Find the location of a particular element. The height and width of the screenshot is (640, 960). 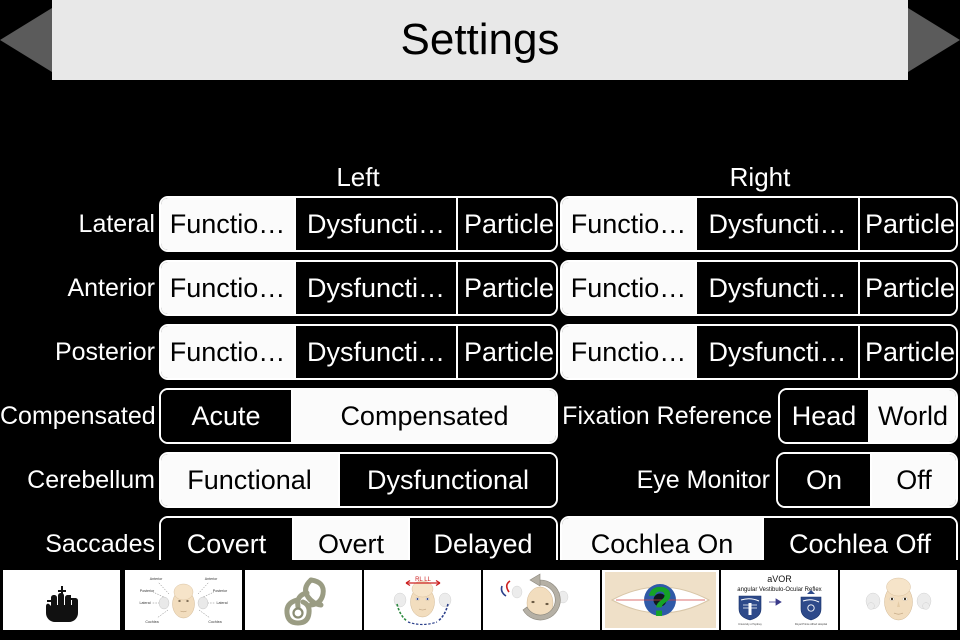

row-label-eye-monitor: Eye Monitor is located at coordinates (703, 479).